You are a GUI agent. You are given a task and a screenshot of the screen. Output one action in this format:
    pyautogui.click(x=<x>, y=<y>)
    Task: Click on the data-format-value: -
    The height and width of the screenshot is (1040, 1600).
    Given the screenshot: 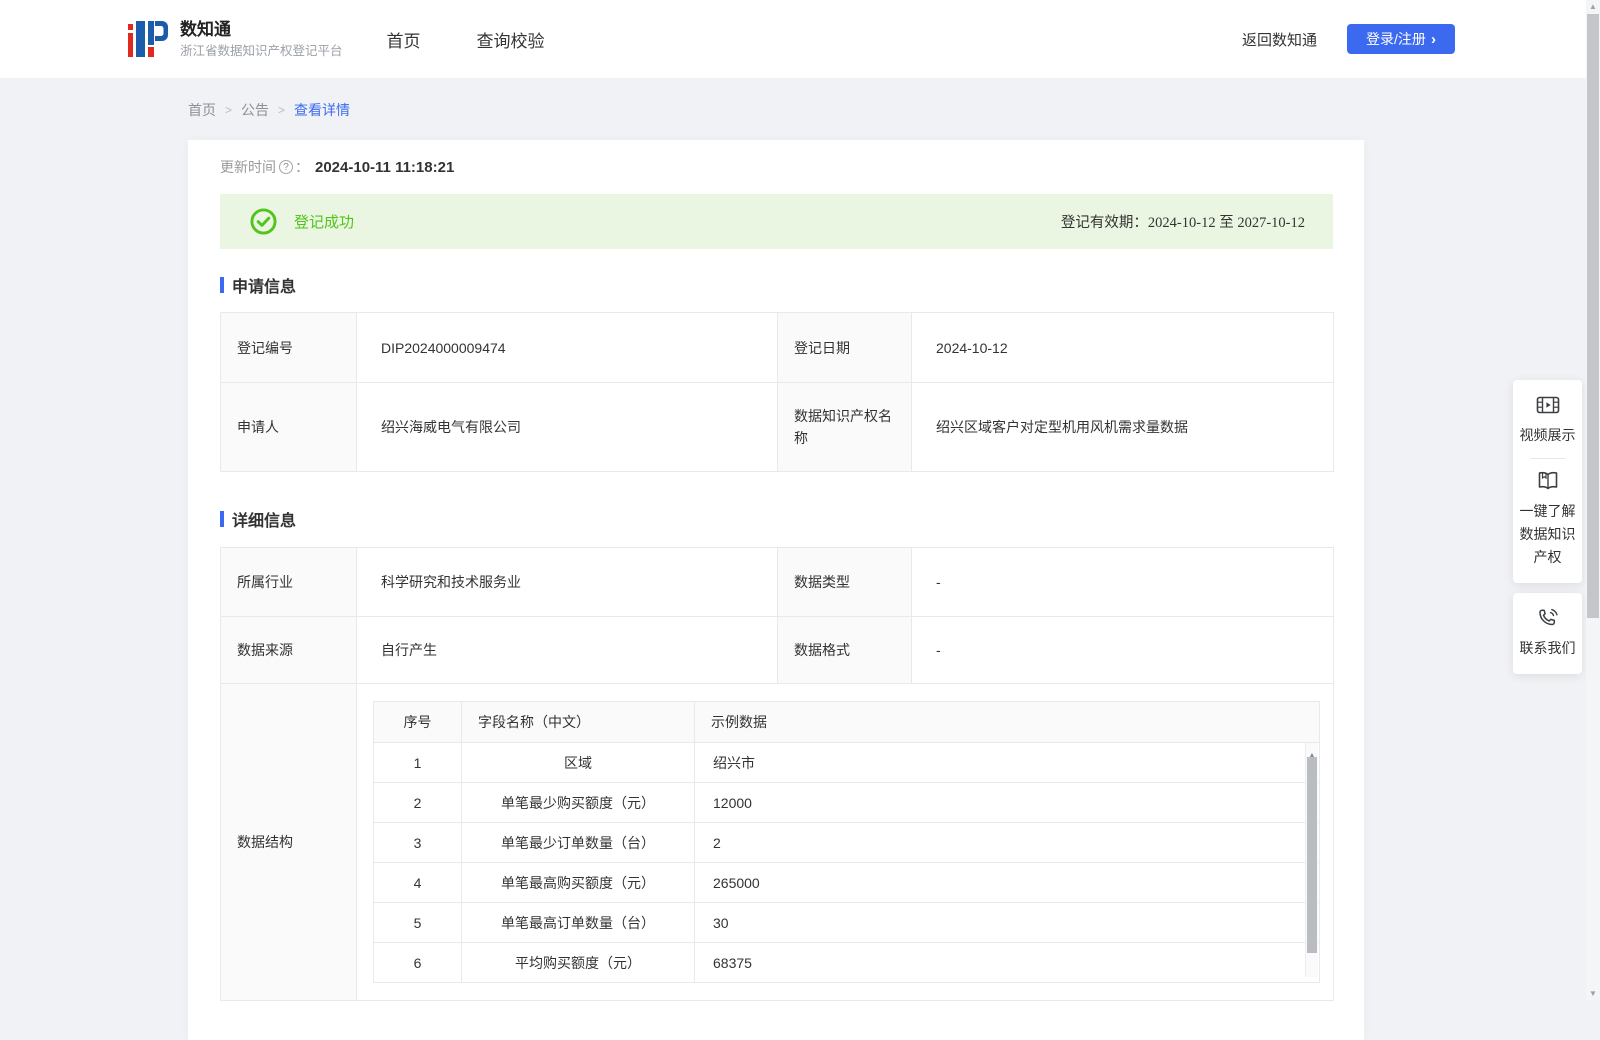 What is the action you would take?
    pyautogui.click(x=1122, y=650)
    